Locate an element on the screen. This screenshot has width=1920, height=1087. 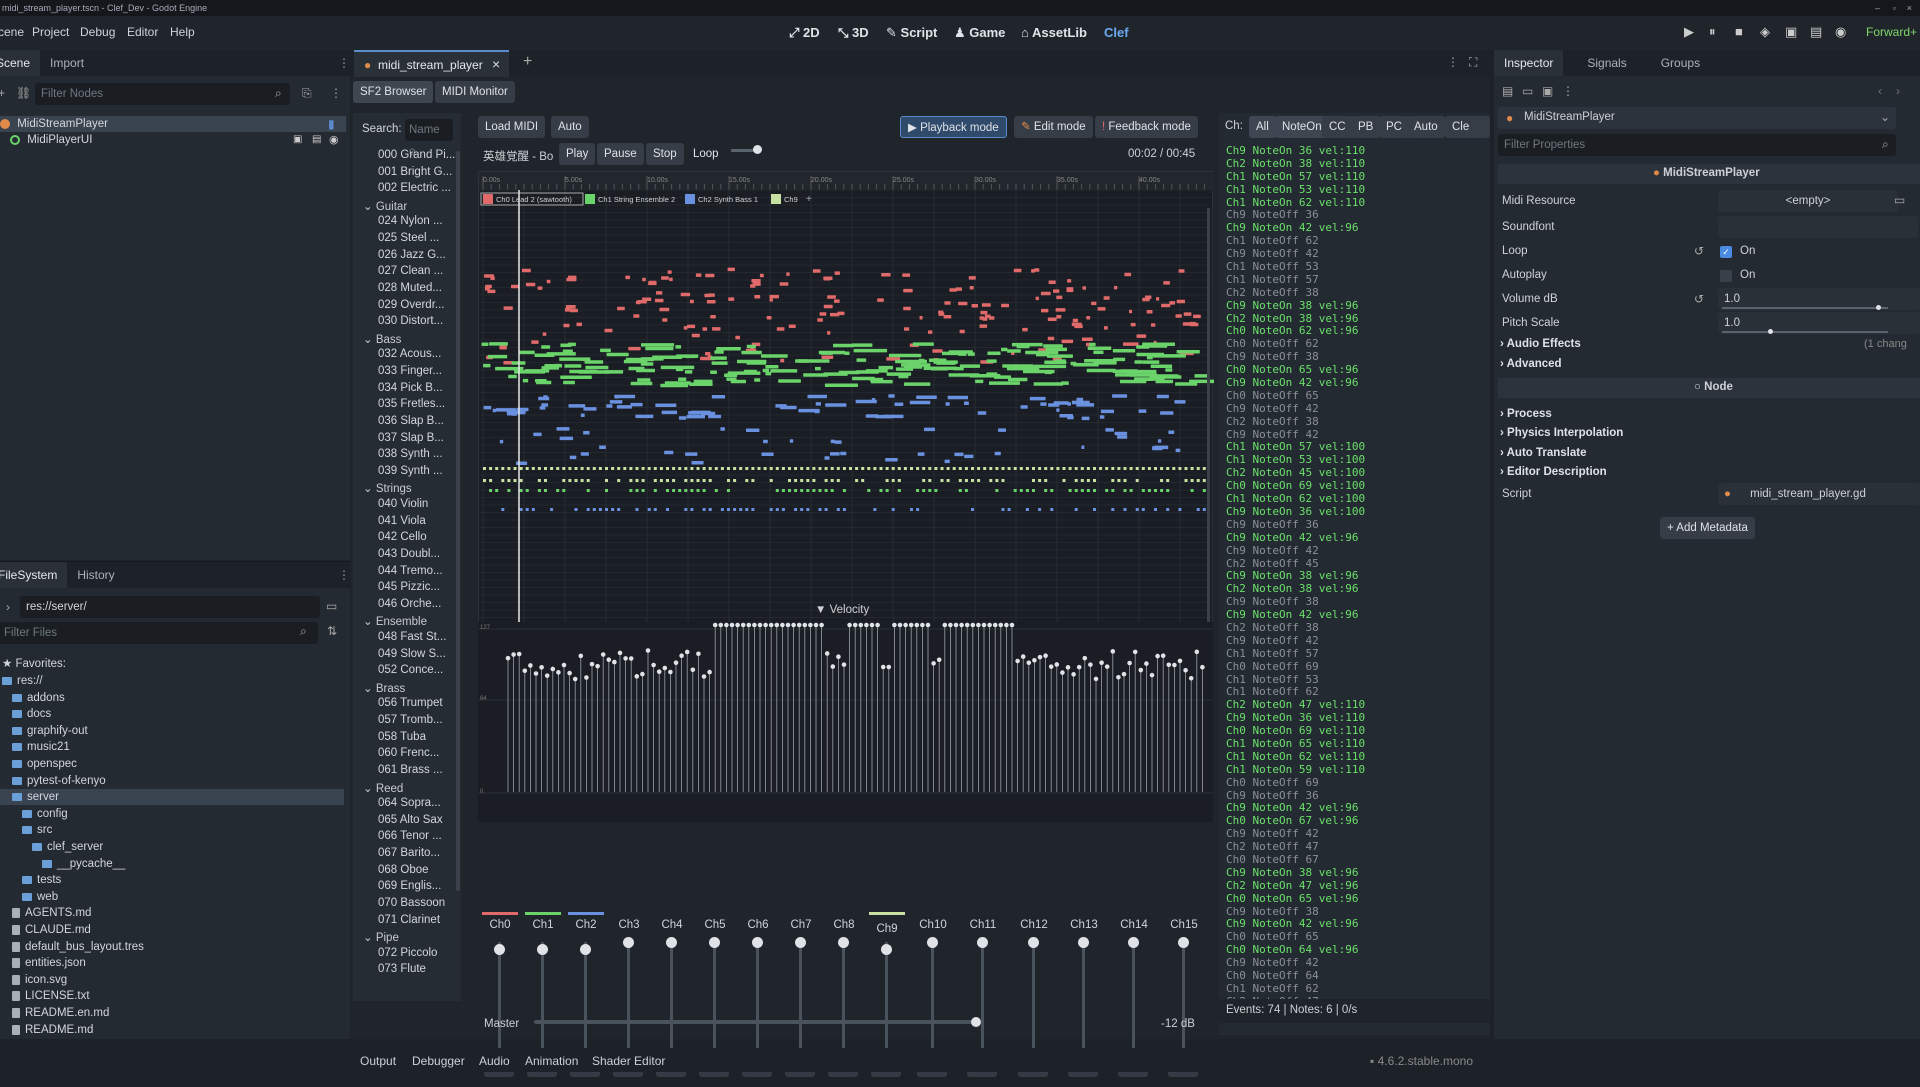
workspace-3d: ⤡ 3D is located at coordinates (853, 33).